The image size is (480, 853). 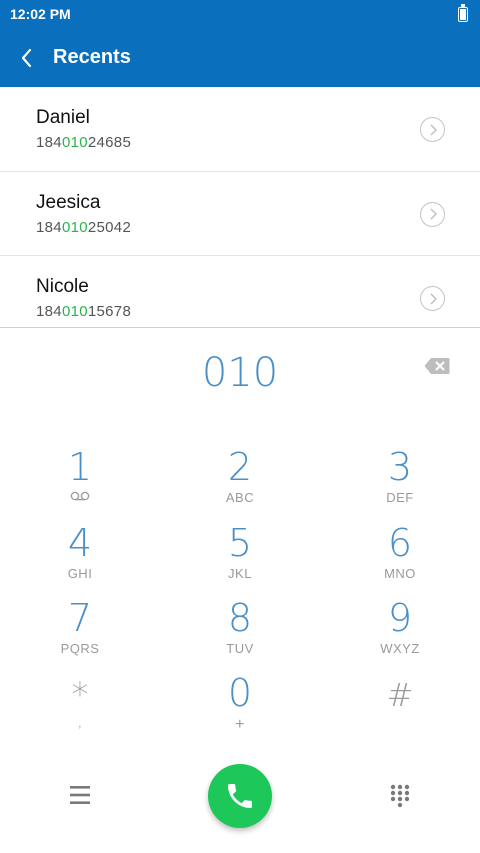 I want to click on app-bar: Recents, so click(x=240, y=57).